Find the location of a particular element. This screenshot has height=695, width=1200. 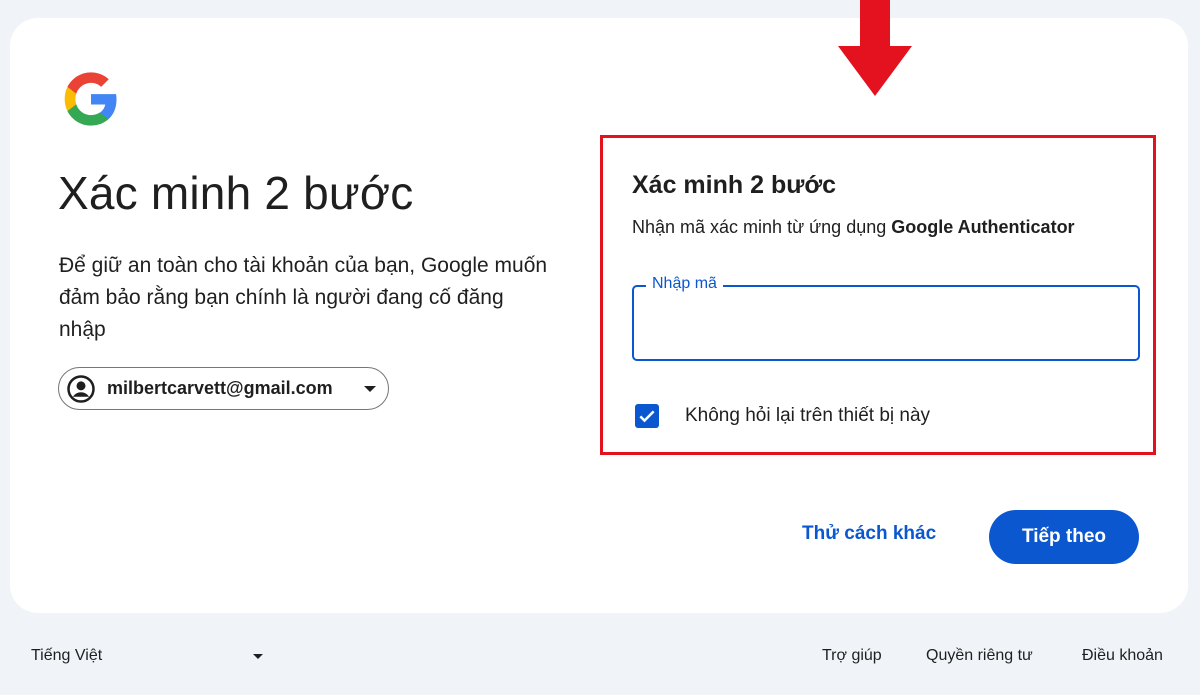

google-logo-icon is located at coordinates (91, 99).